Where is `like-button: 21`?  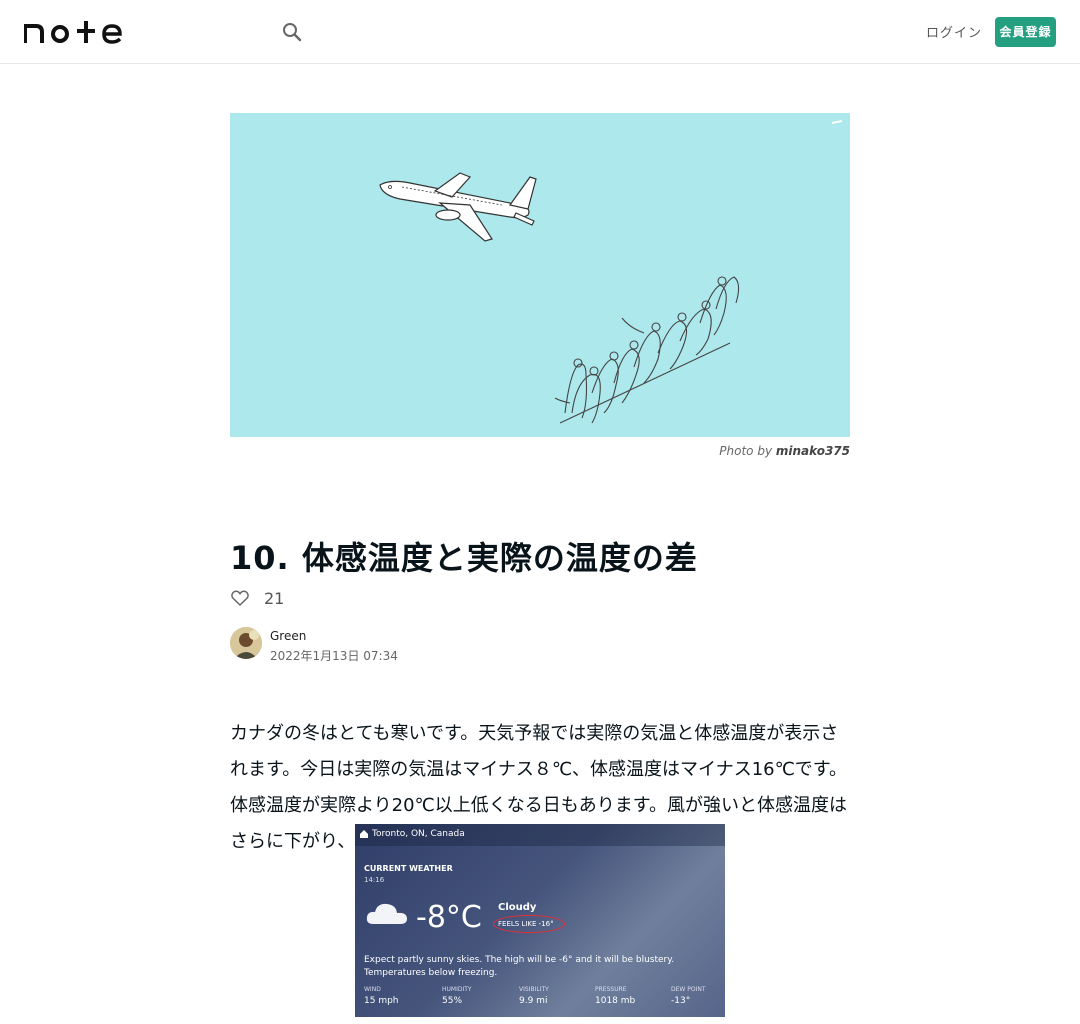
like-button: 21 is located at coordinates (257, 598).